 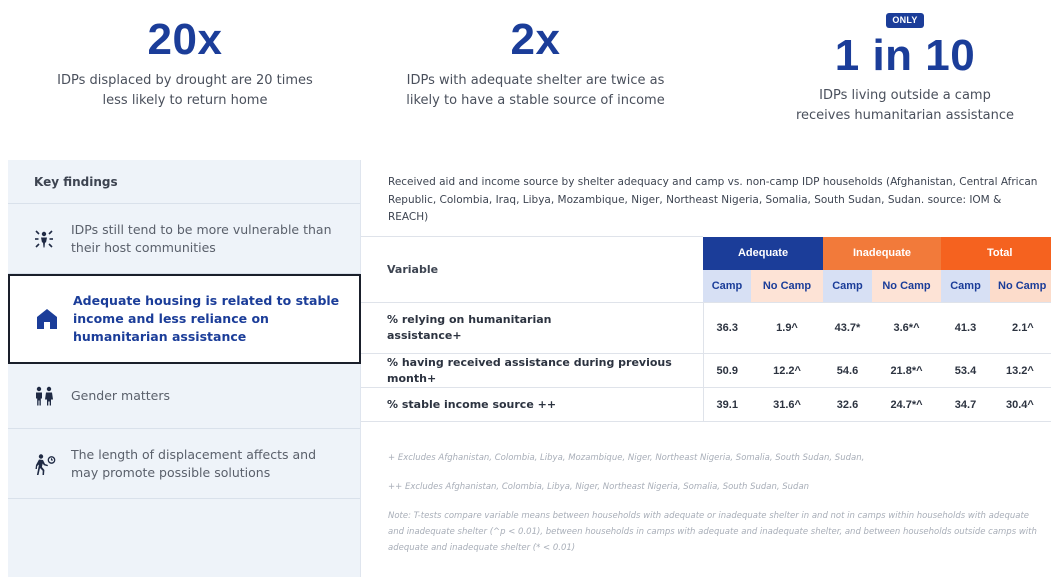 What do you see at coordinates (184, 182) in the screenshot?
I see `sidebar-title: Key findings` at bounding box center [184, 182].